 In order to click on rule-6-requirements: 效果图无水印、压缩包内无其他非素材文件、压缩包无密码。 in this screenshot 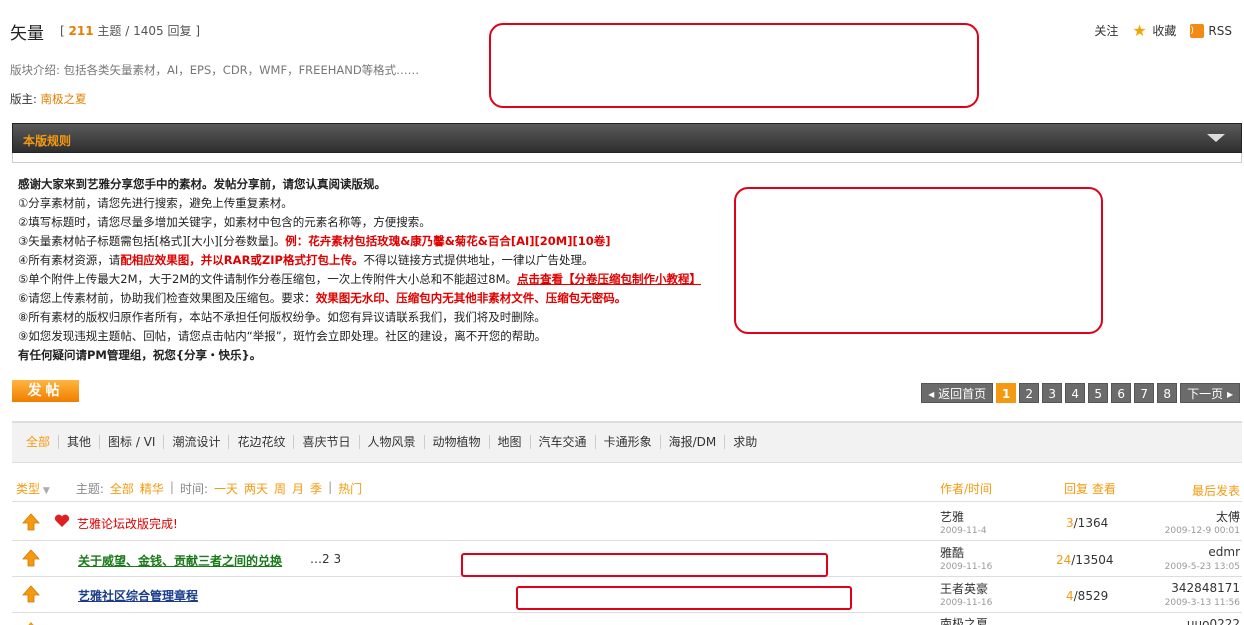, I will do `click(471, 298)`.